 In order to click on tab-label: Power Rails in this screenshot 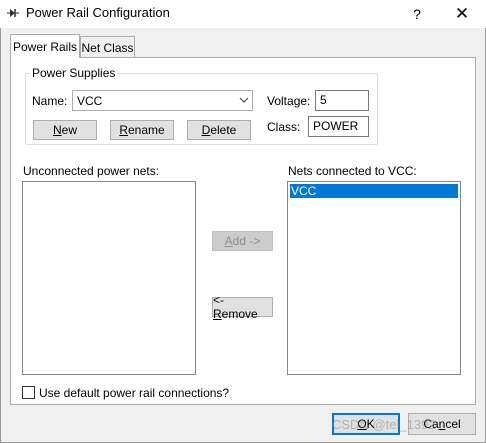, I will do `click(45, 46)`.